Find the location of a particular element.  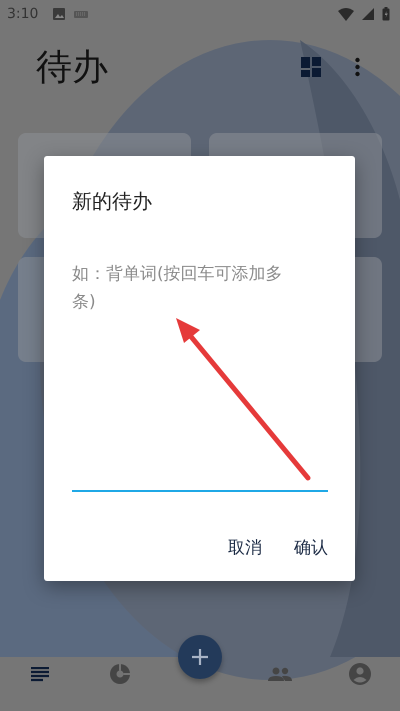

account-icon is located at coordinates (360, 674).